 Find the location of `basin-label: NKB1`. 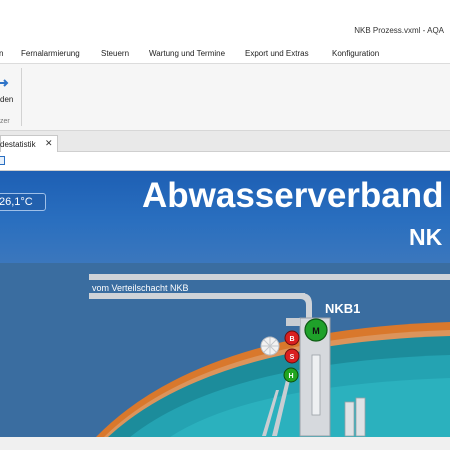

basin-label: NKB1 is located at coordinates (343, 308).